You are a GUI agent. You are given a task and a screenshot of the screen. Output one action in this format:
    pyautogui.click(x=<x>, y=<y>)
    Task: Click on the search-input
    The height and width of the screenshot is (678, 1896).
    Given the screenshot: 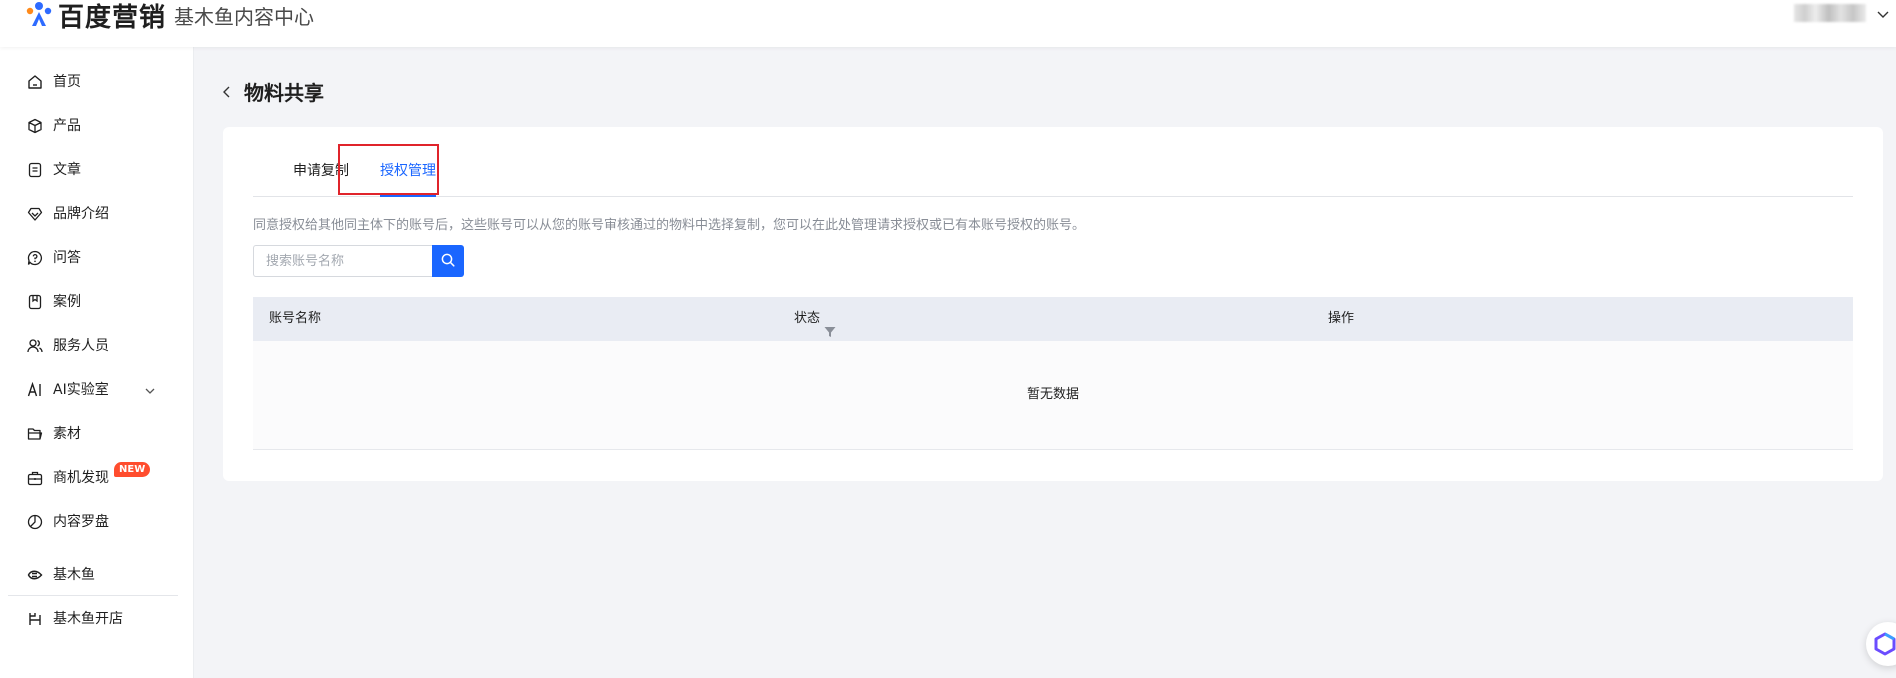 What is the action you would take?
    pyautogui.click(x=342, y=261)
    